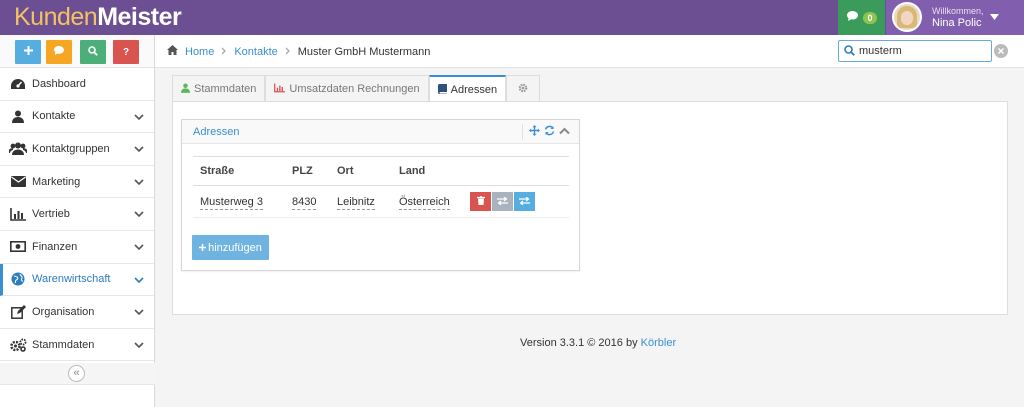 This screenshot has width=1024, height=407. What do you see at coordinates (55, 246) in the screenshot?
I see `sidebar-item-label: Finanzen` at bounding box center [55, 246].